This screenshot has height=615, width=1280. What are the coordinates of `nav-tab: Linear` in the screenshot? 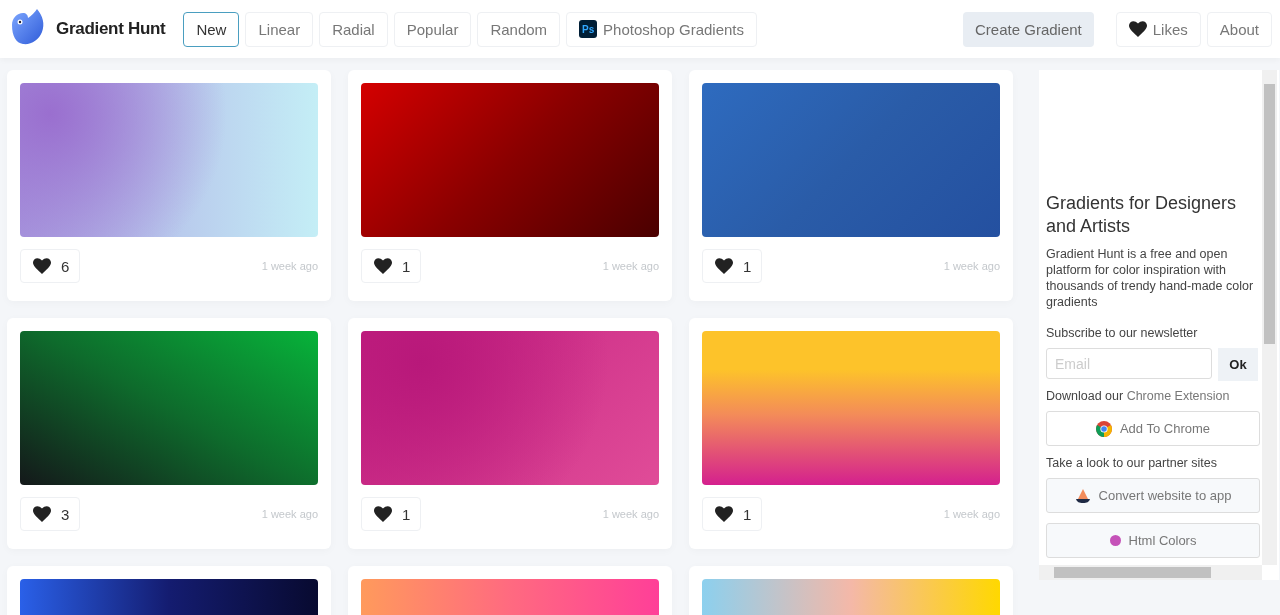 It's located at (279, 29).